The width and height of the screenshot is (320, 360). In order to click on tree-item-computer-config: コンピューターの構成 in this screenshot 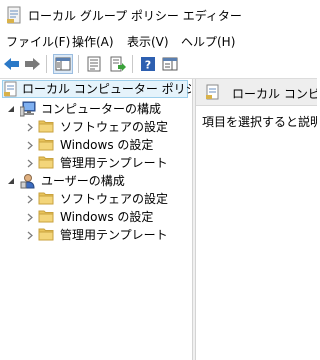, I will do `click(96, 109)`.